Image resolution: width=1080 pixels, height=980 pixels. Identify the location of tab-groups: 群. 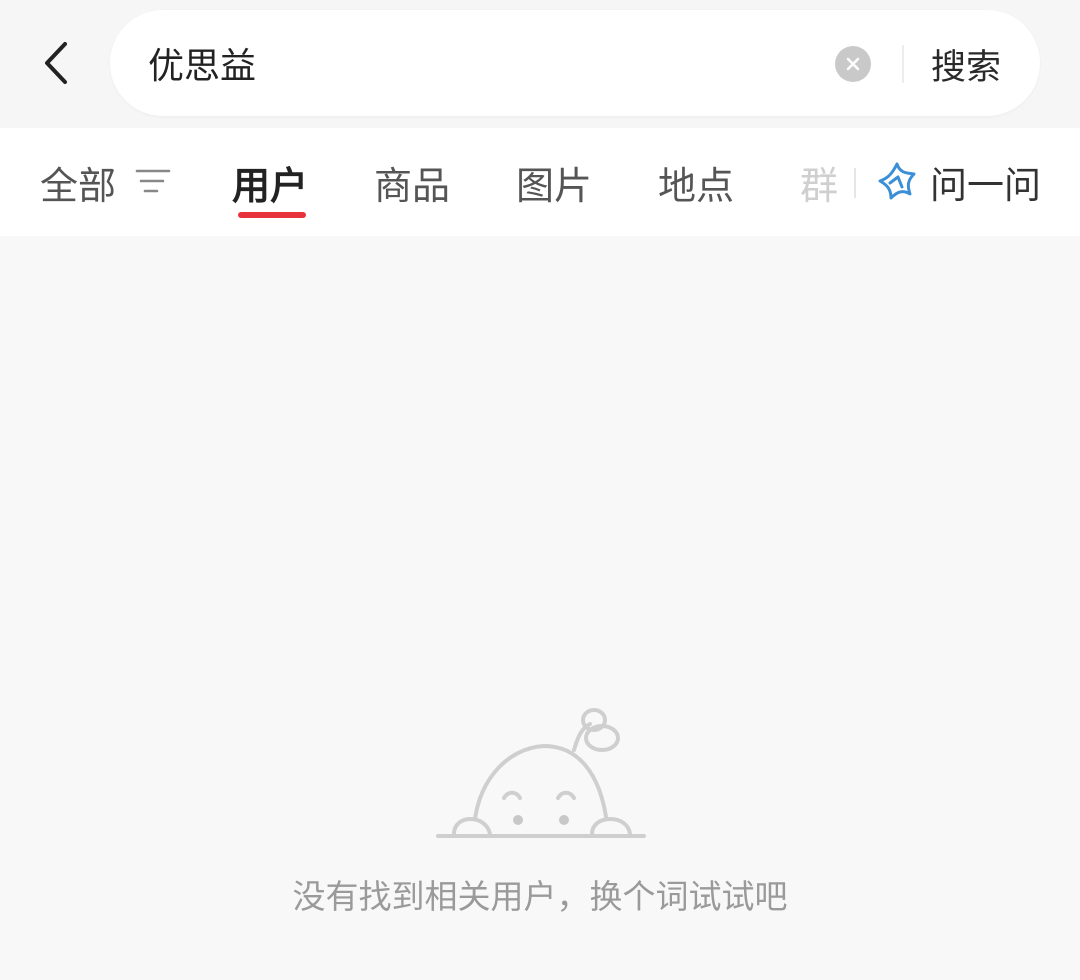
(819, 182).